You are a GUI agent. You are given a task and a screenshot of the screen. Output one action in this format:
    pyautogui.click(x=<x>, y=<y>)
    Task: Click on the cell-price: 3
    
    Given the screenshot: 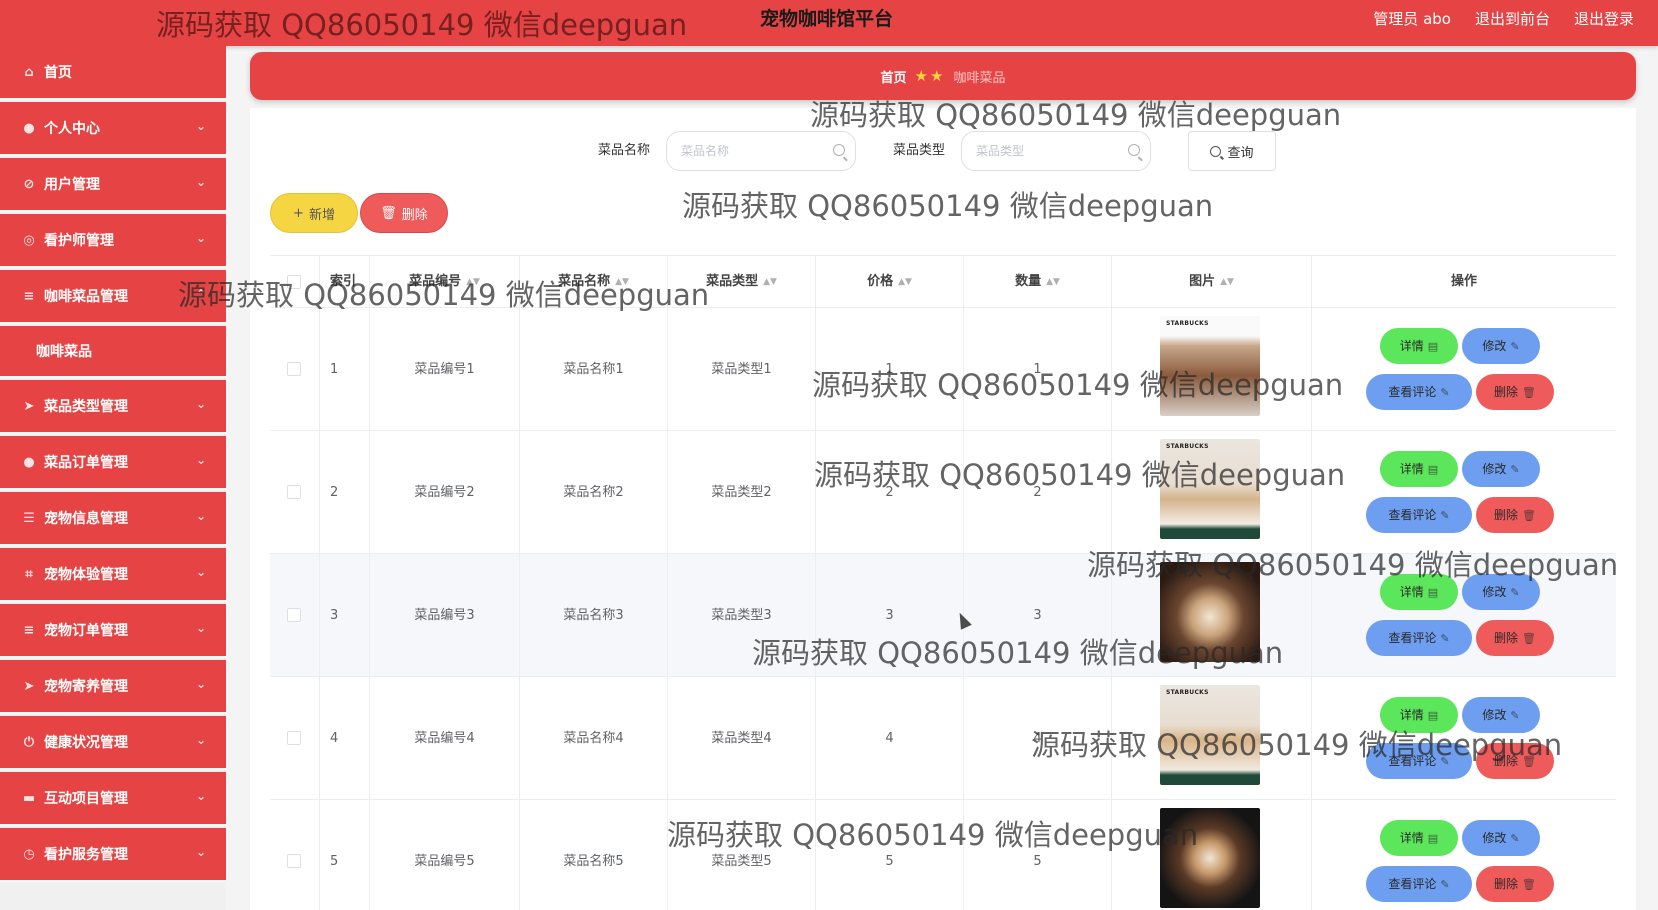 What is the action you would take?
    pyautogui.click(x=890, y=615)
    